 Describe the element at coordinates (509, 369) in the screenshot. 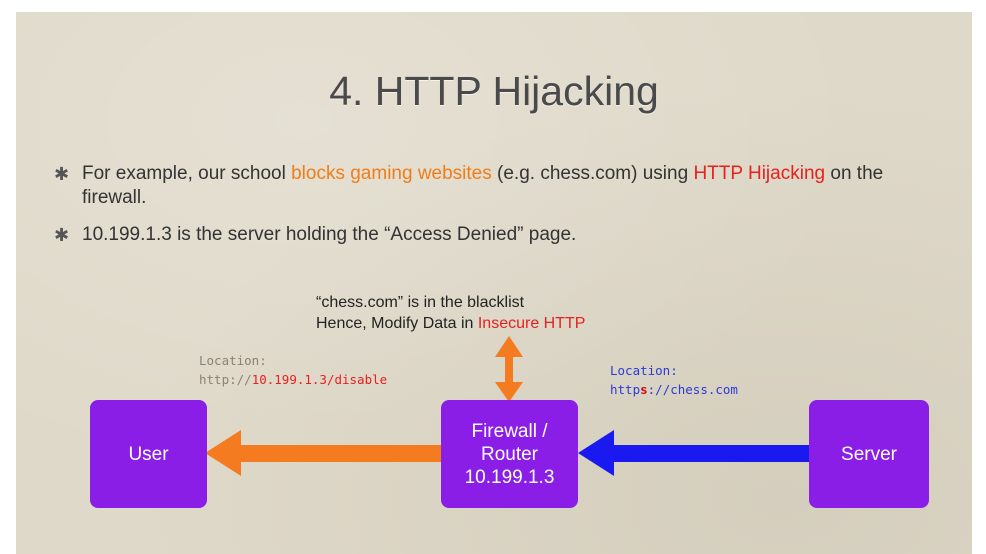

I see `double-vertical-arrow-orange` at that location.